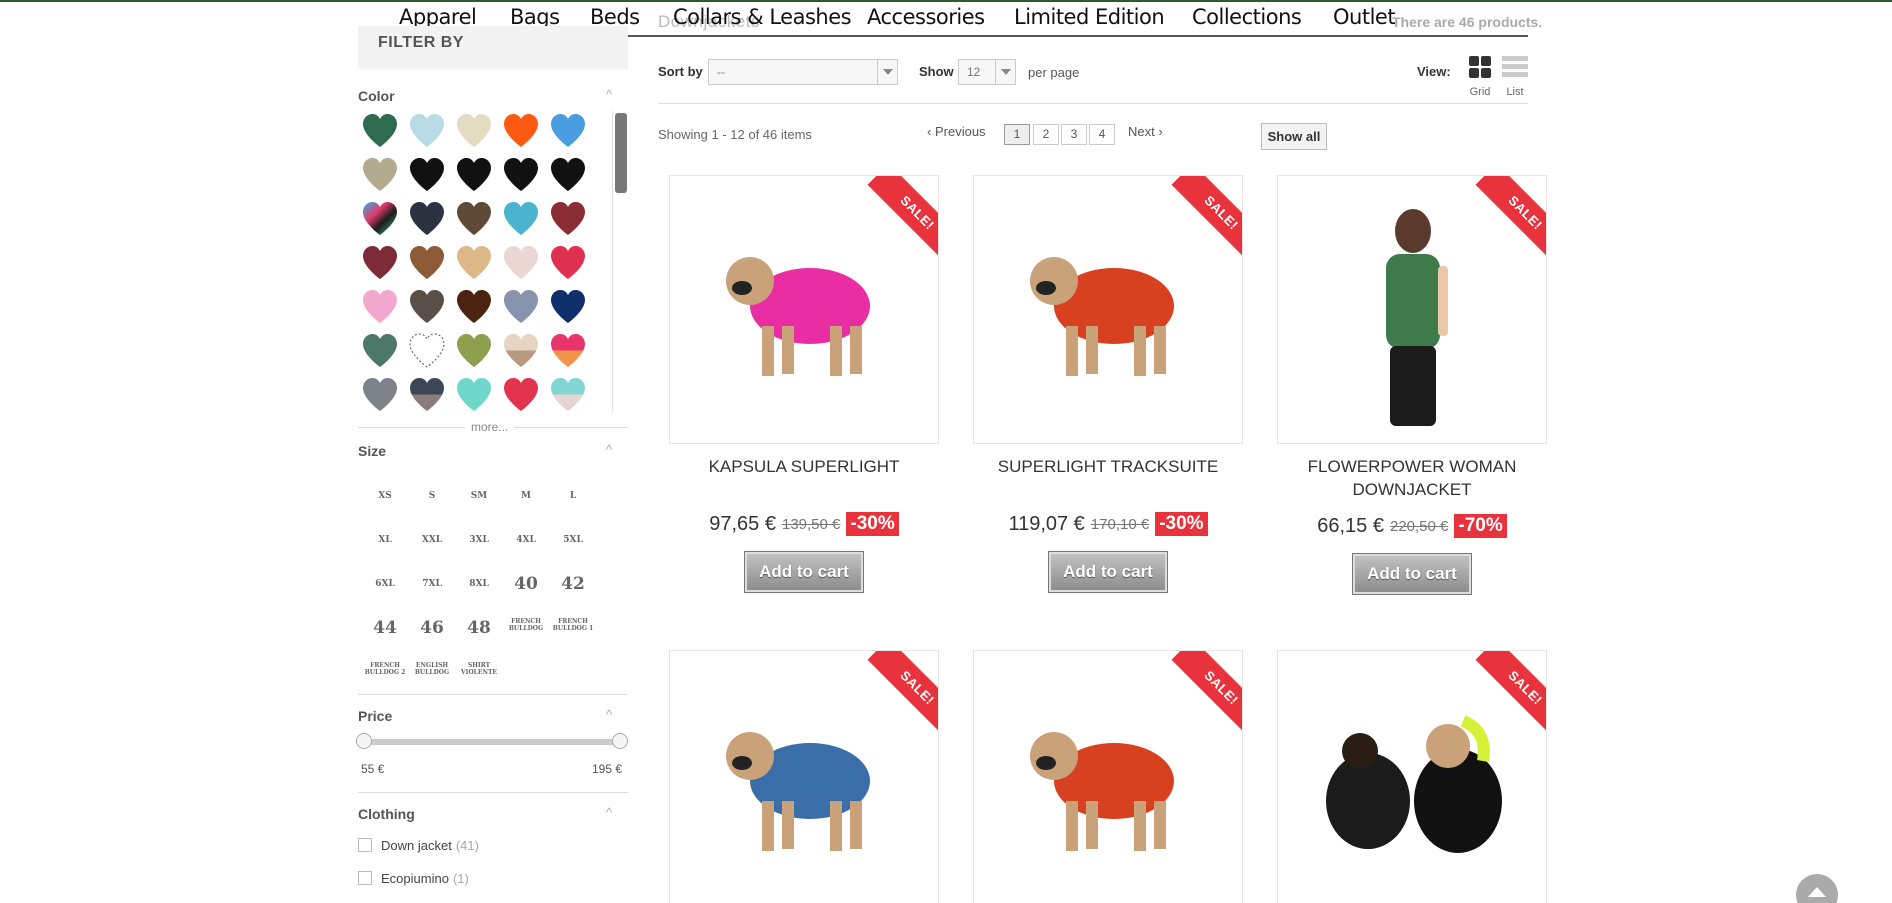 The height and width of the screenshot is (903, 1892). I want to click on page-4-button: 4, so click(1102, 134).